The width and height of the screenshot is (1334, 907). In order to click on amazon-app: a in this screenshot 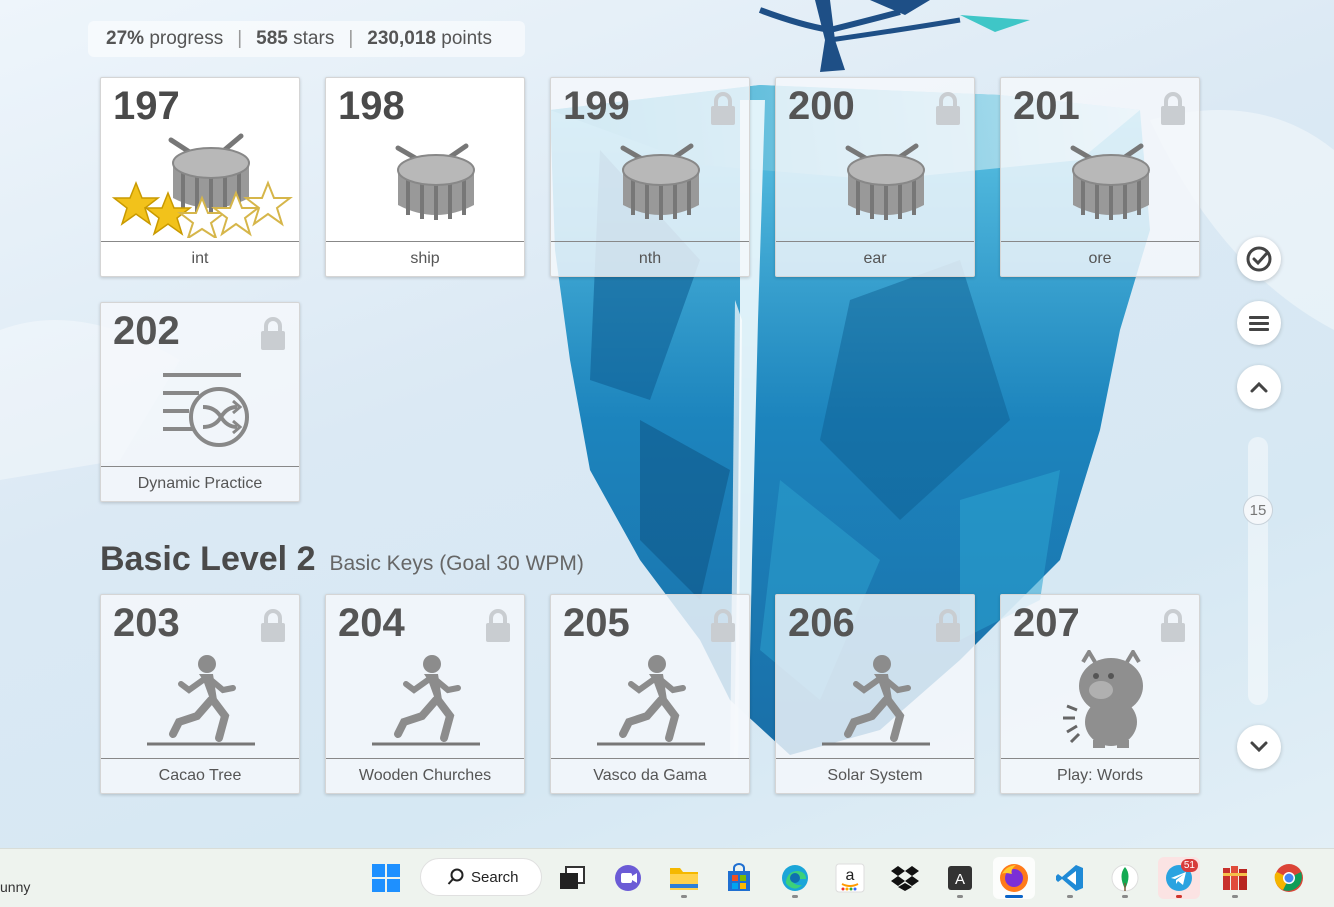, I will do `click(850, 878)`.